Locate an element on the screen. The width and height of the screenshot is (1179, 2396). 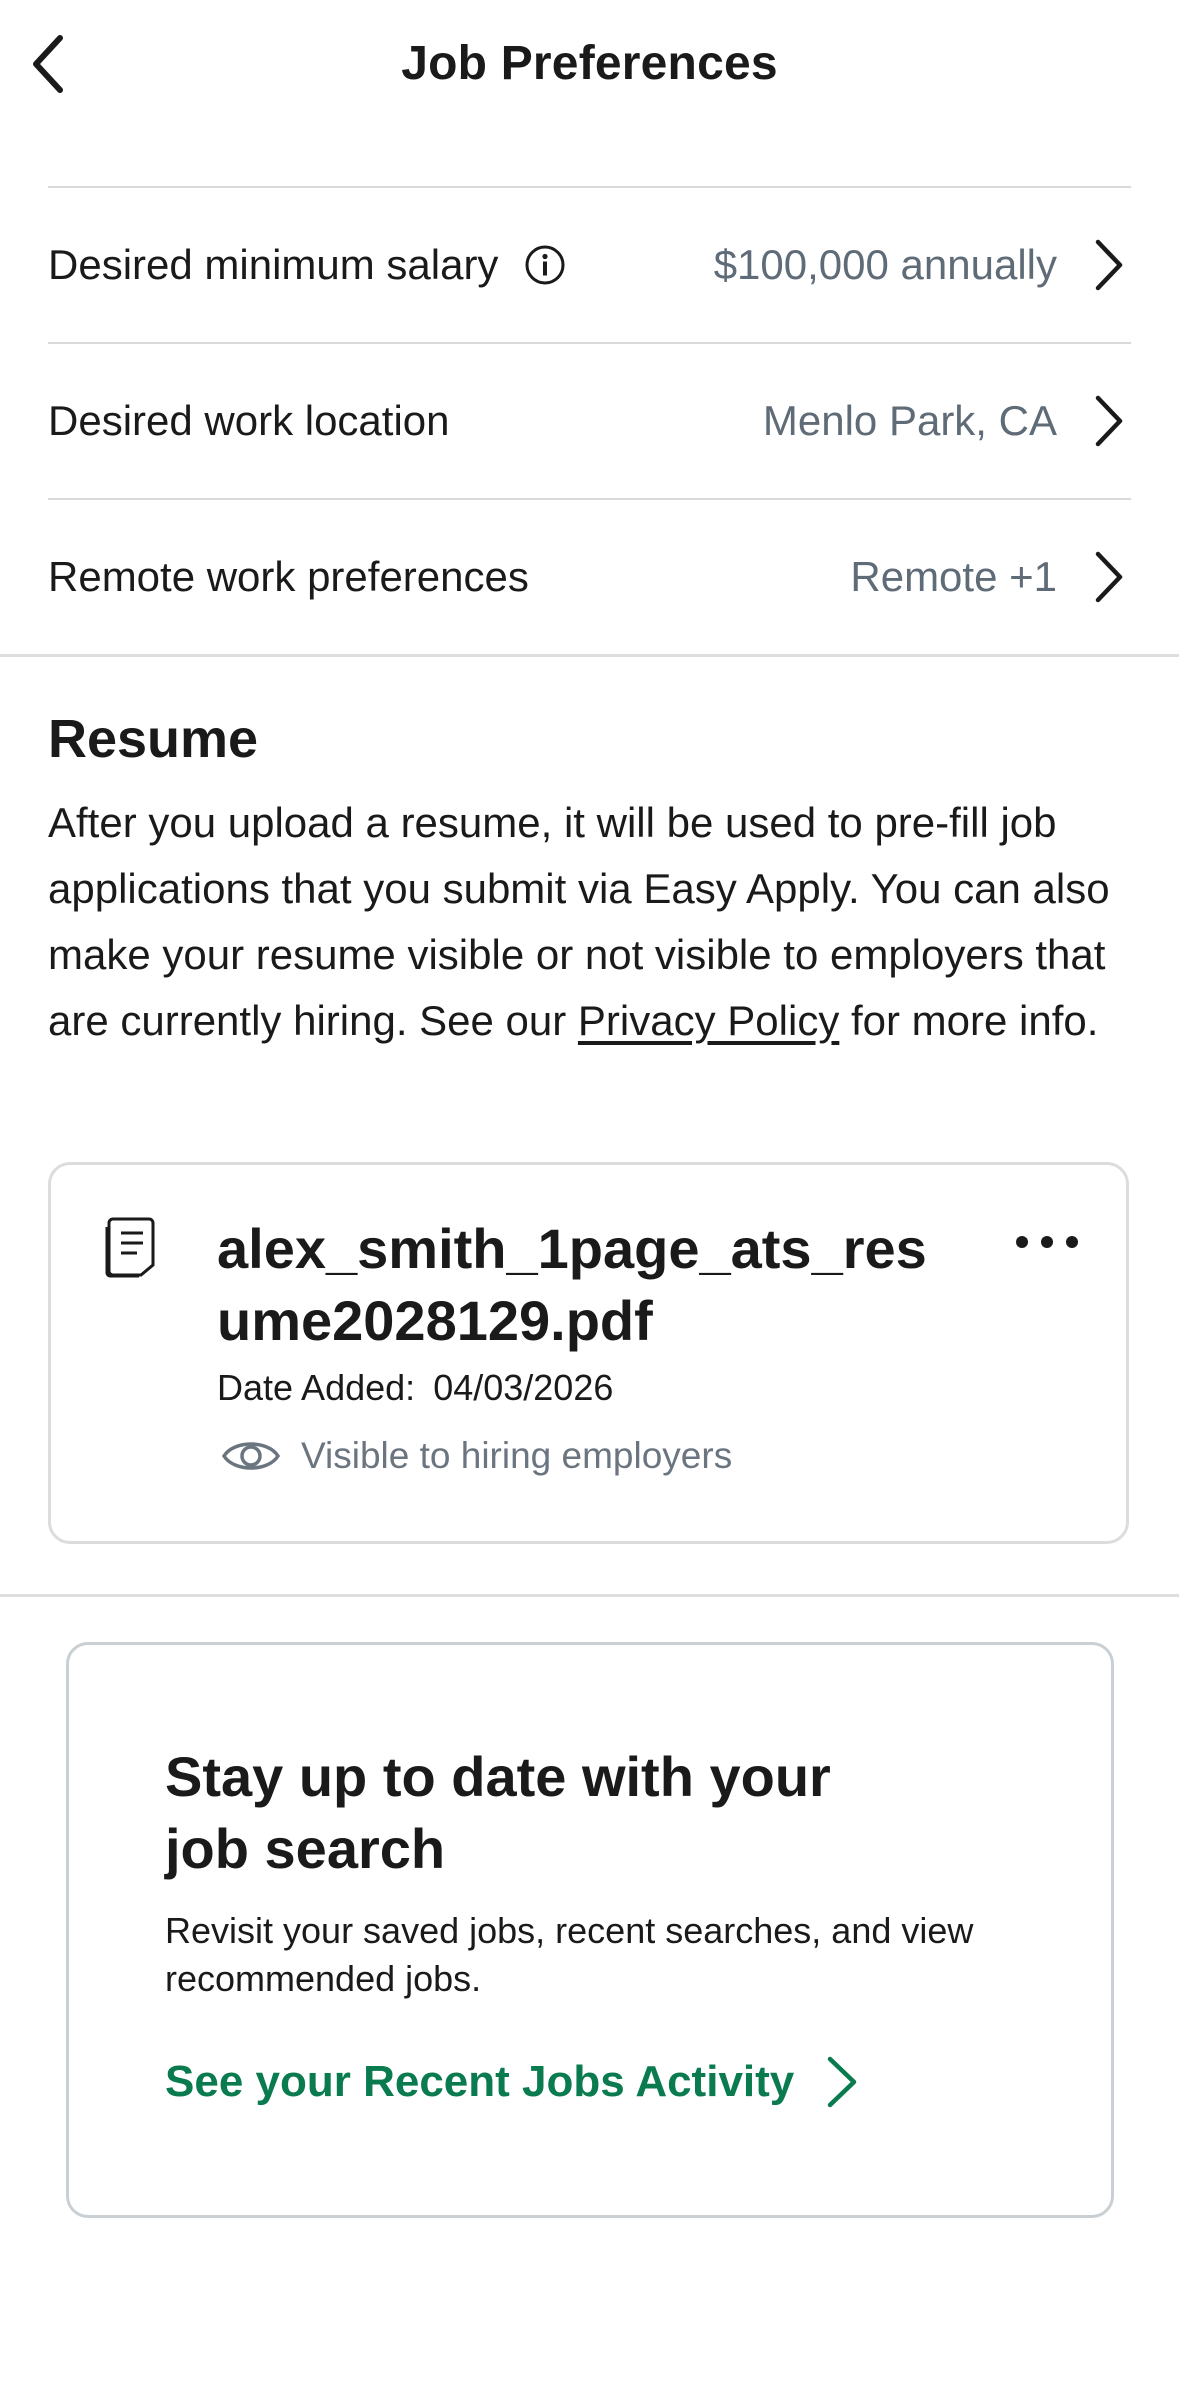
resume-heading: Resume is located at coordinates (153, 739).